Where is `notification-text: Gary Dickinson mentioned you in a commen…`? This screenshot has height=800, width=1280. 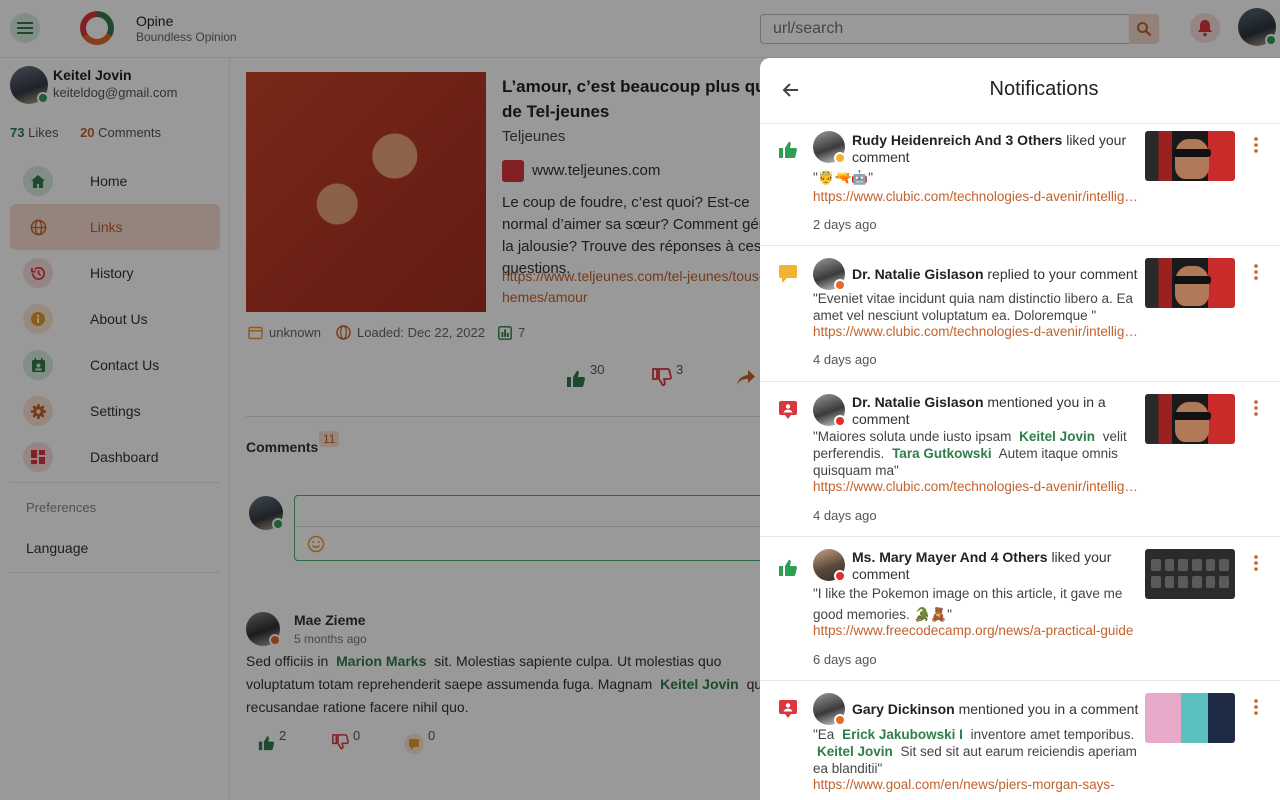 notification-text: Gary Dickinson mentioned you in a commen… is located at coordinates (1002, 709).